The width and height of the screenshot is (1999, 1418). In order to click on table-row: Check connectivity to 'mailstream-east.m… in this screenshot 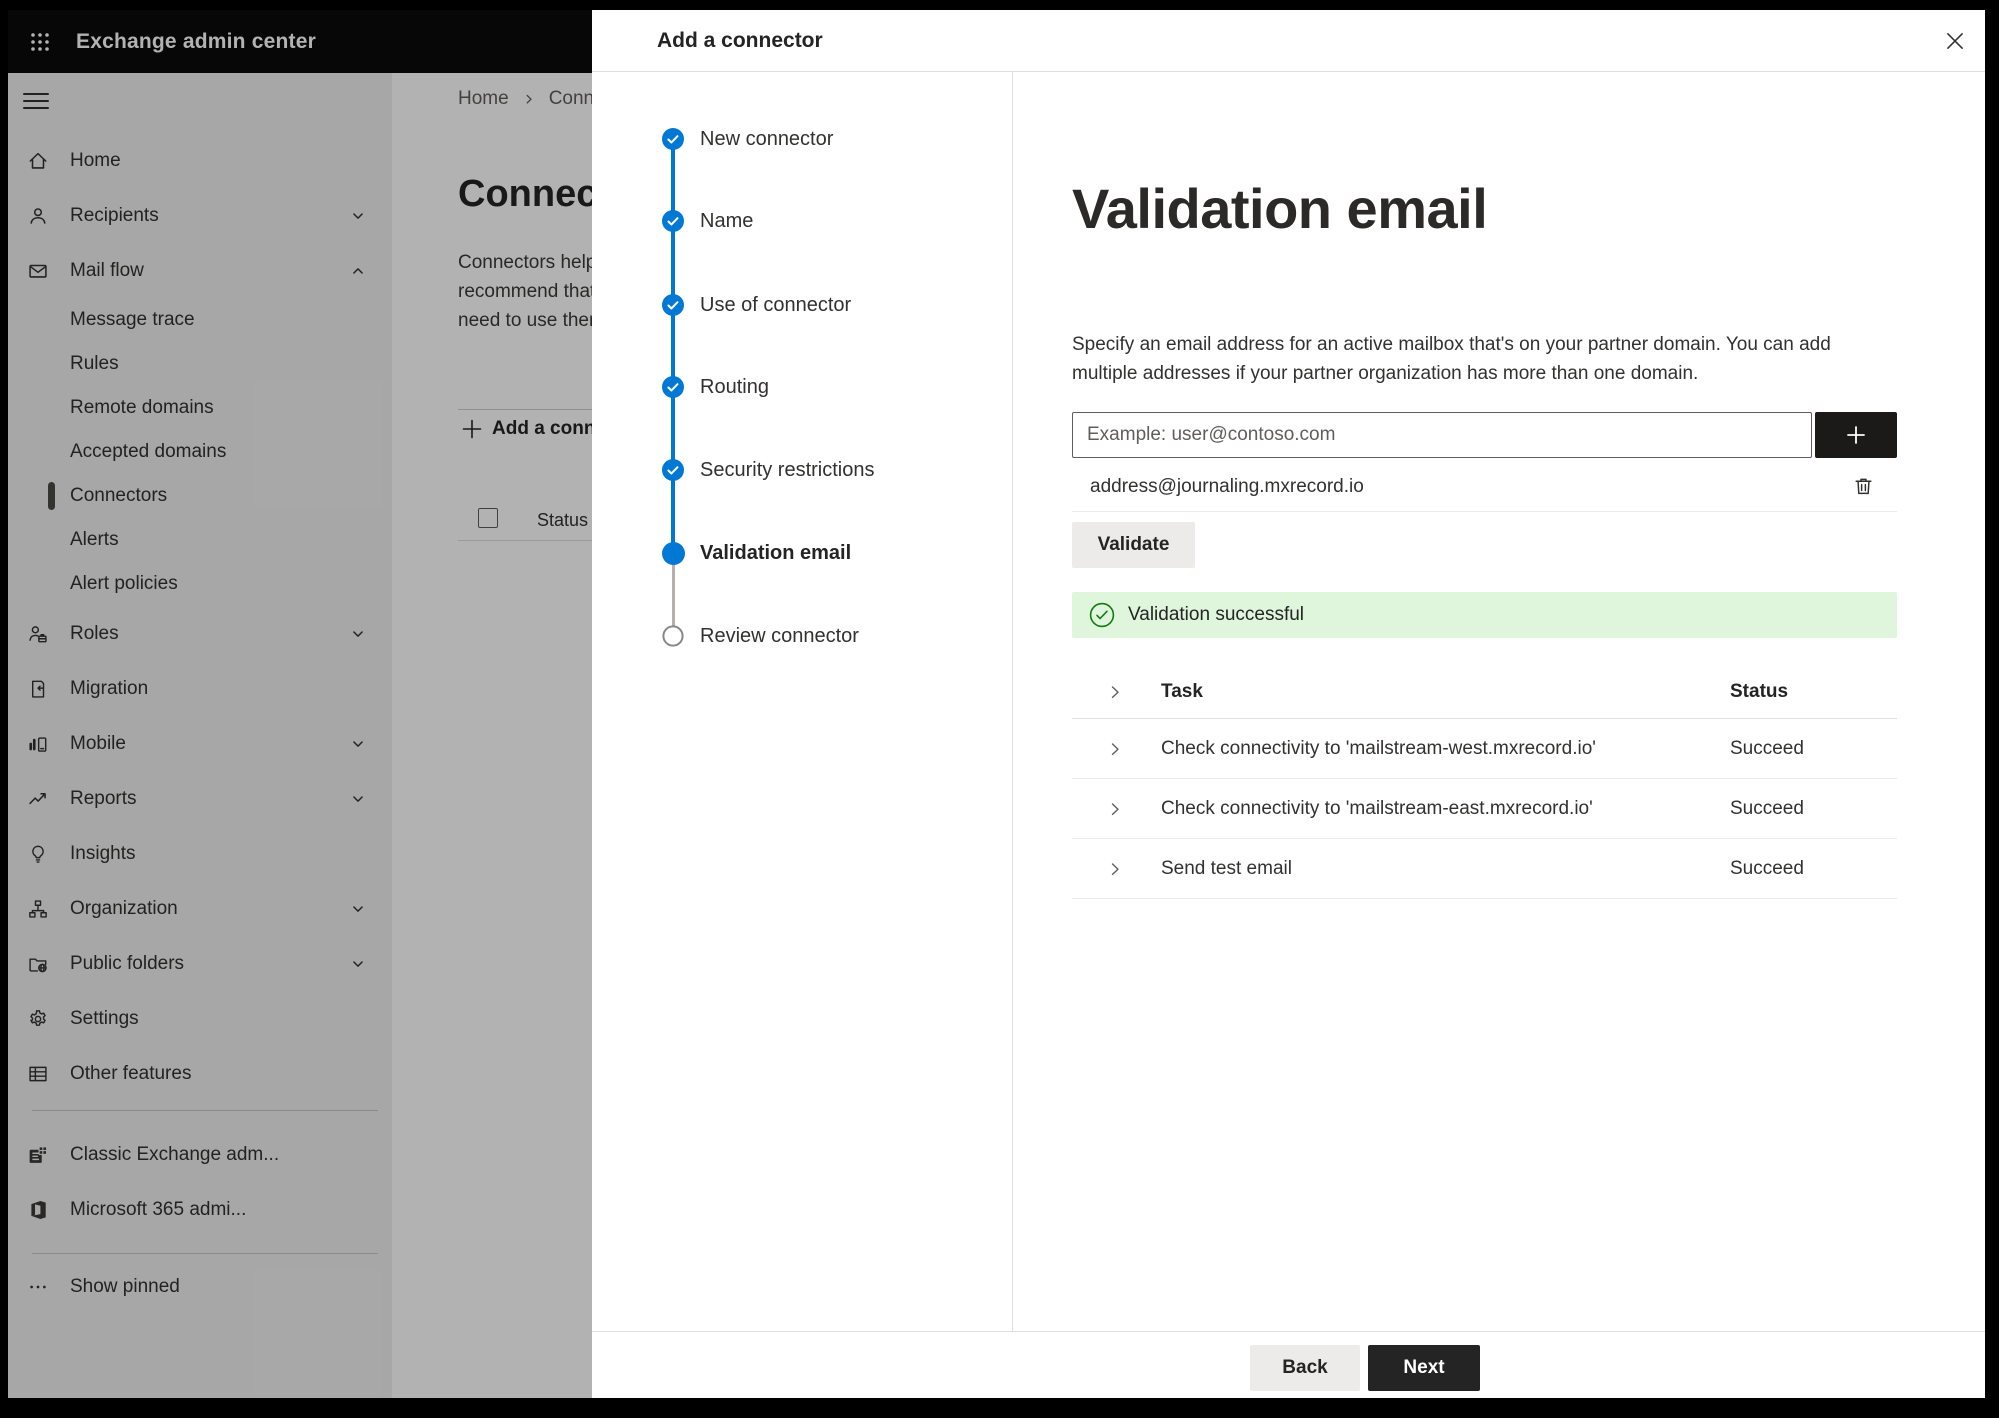, I will do `click(1484, 809)`.